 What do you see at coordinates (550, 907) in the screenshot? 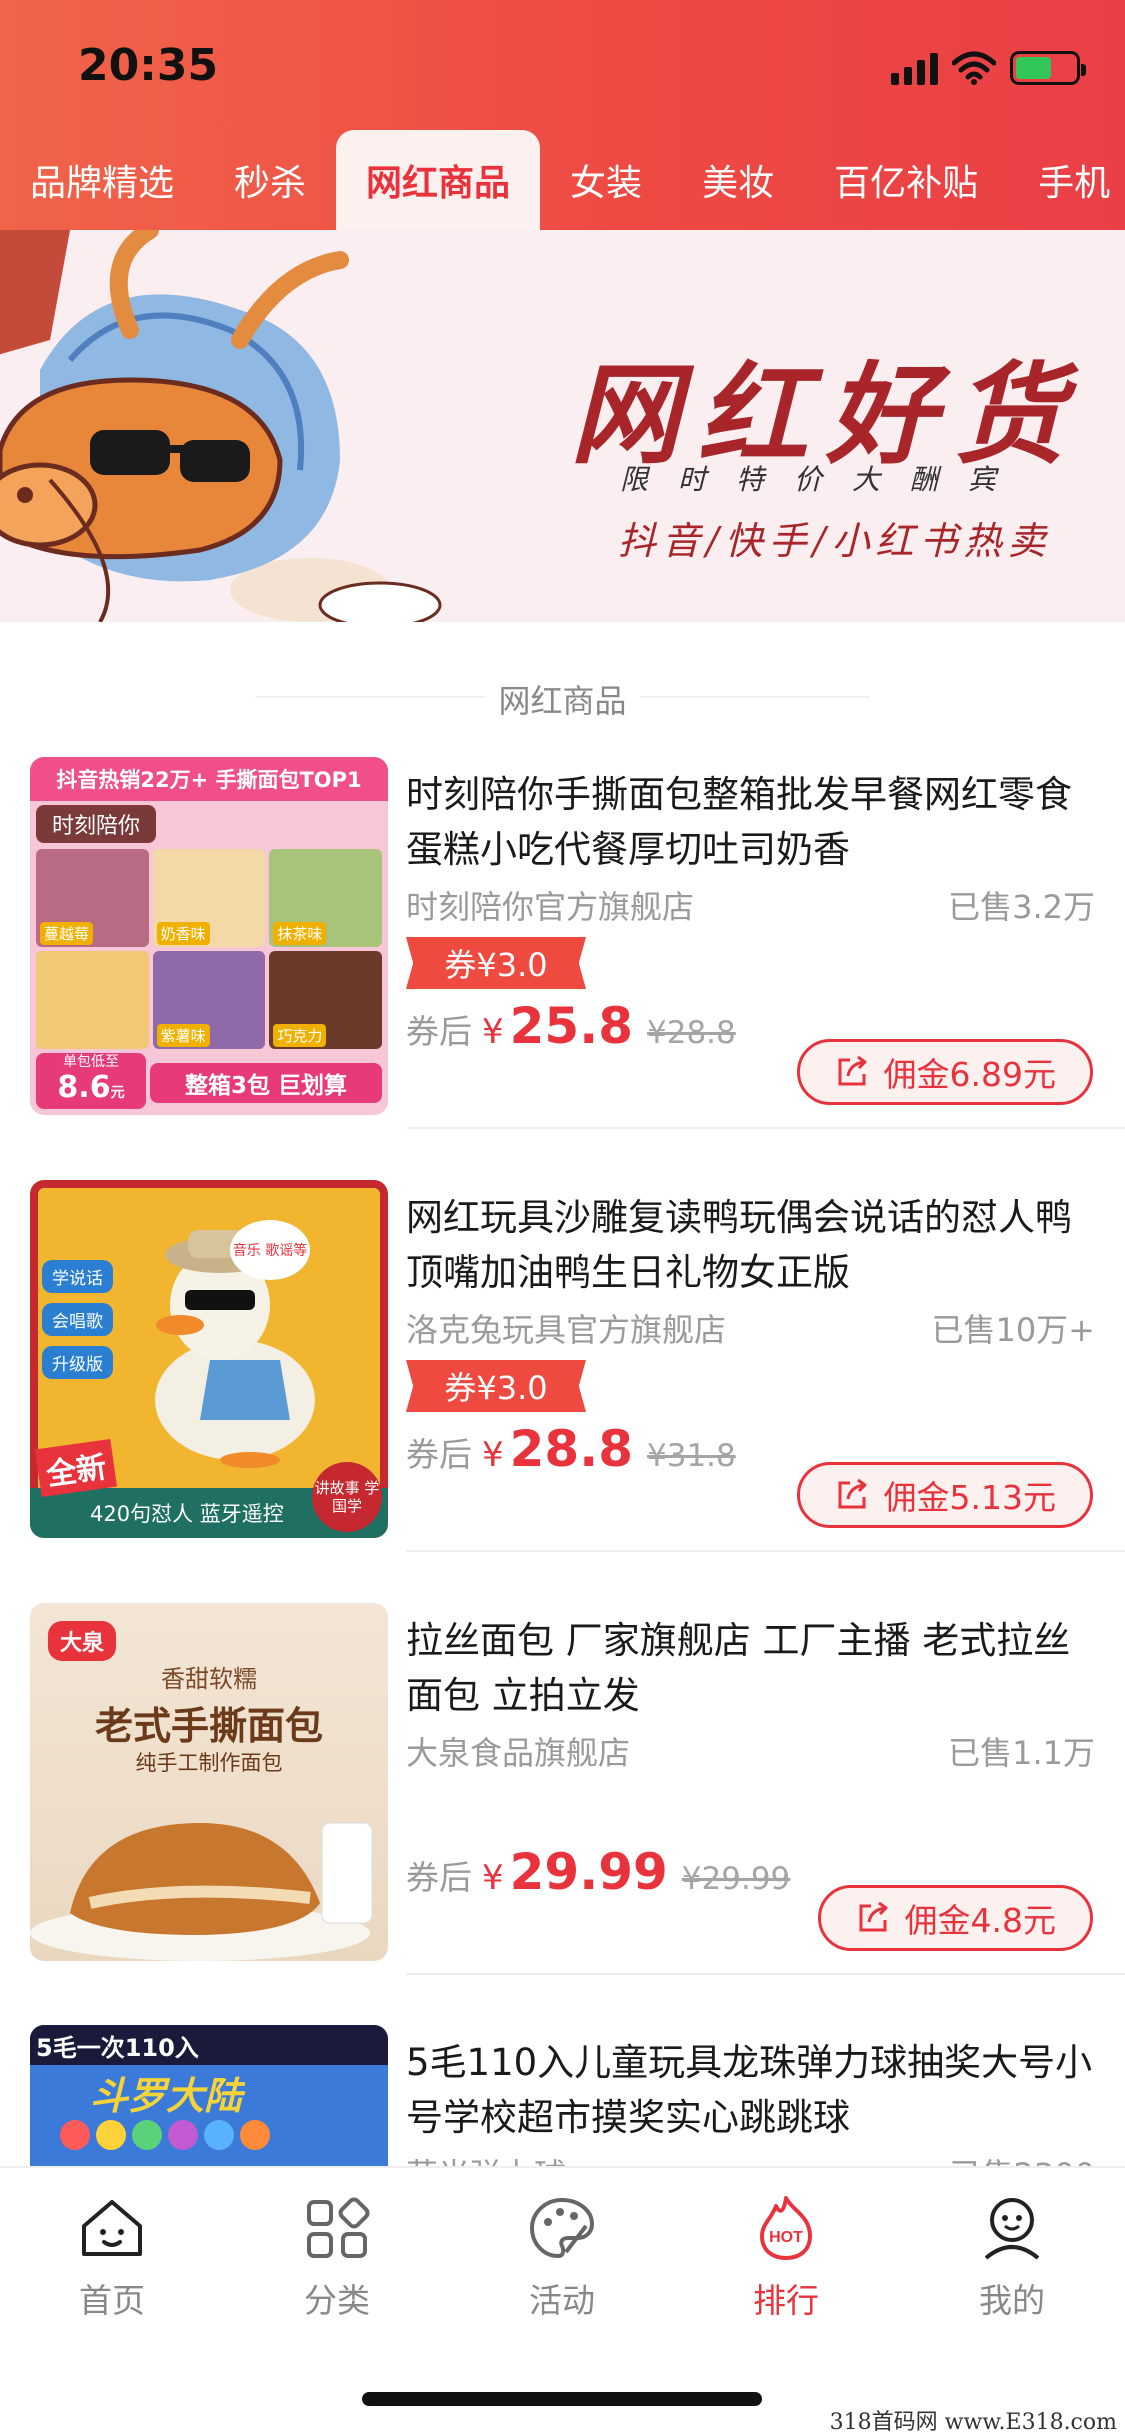
I see `shop-name: 时刻陪你官方旗舰店` at bounding box center [550, 907].